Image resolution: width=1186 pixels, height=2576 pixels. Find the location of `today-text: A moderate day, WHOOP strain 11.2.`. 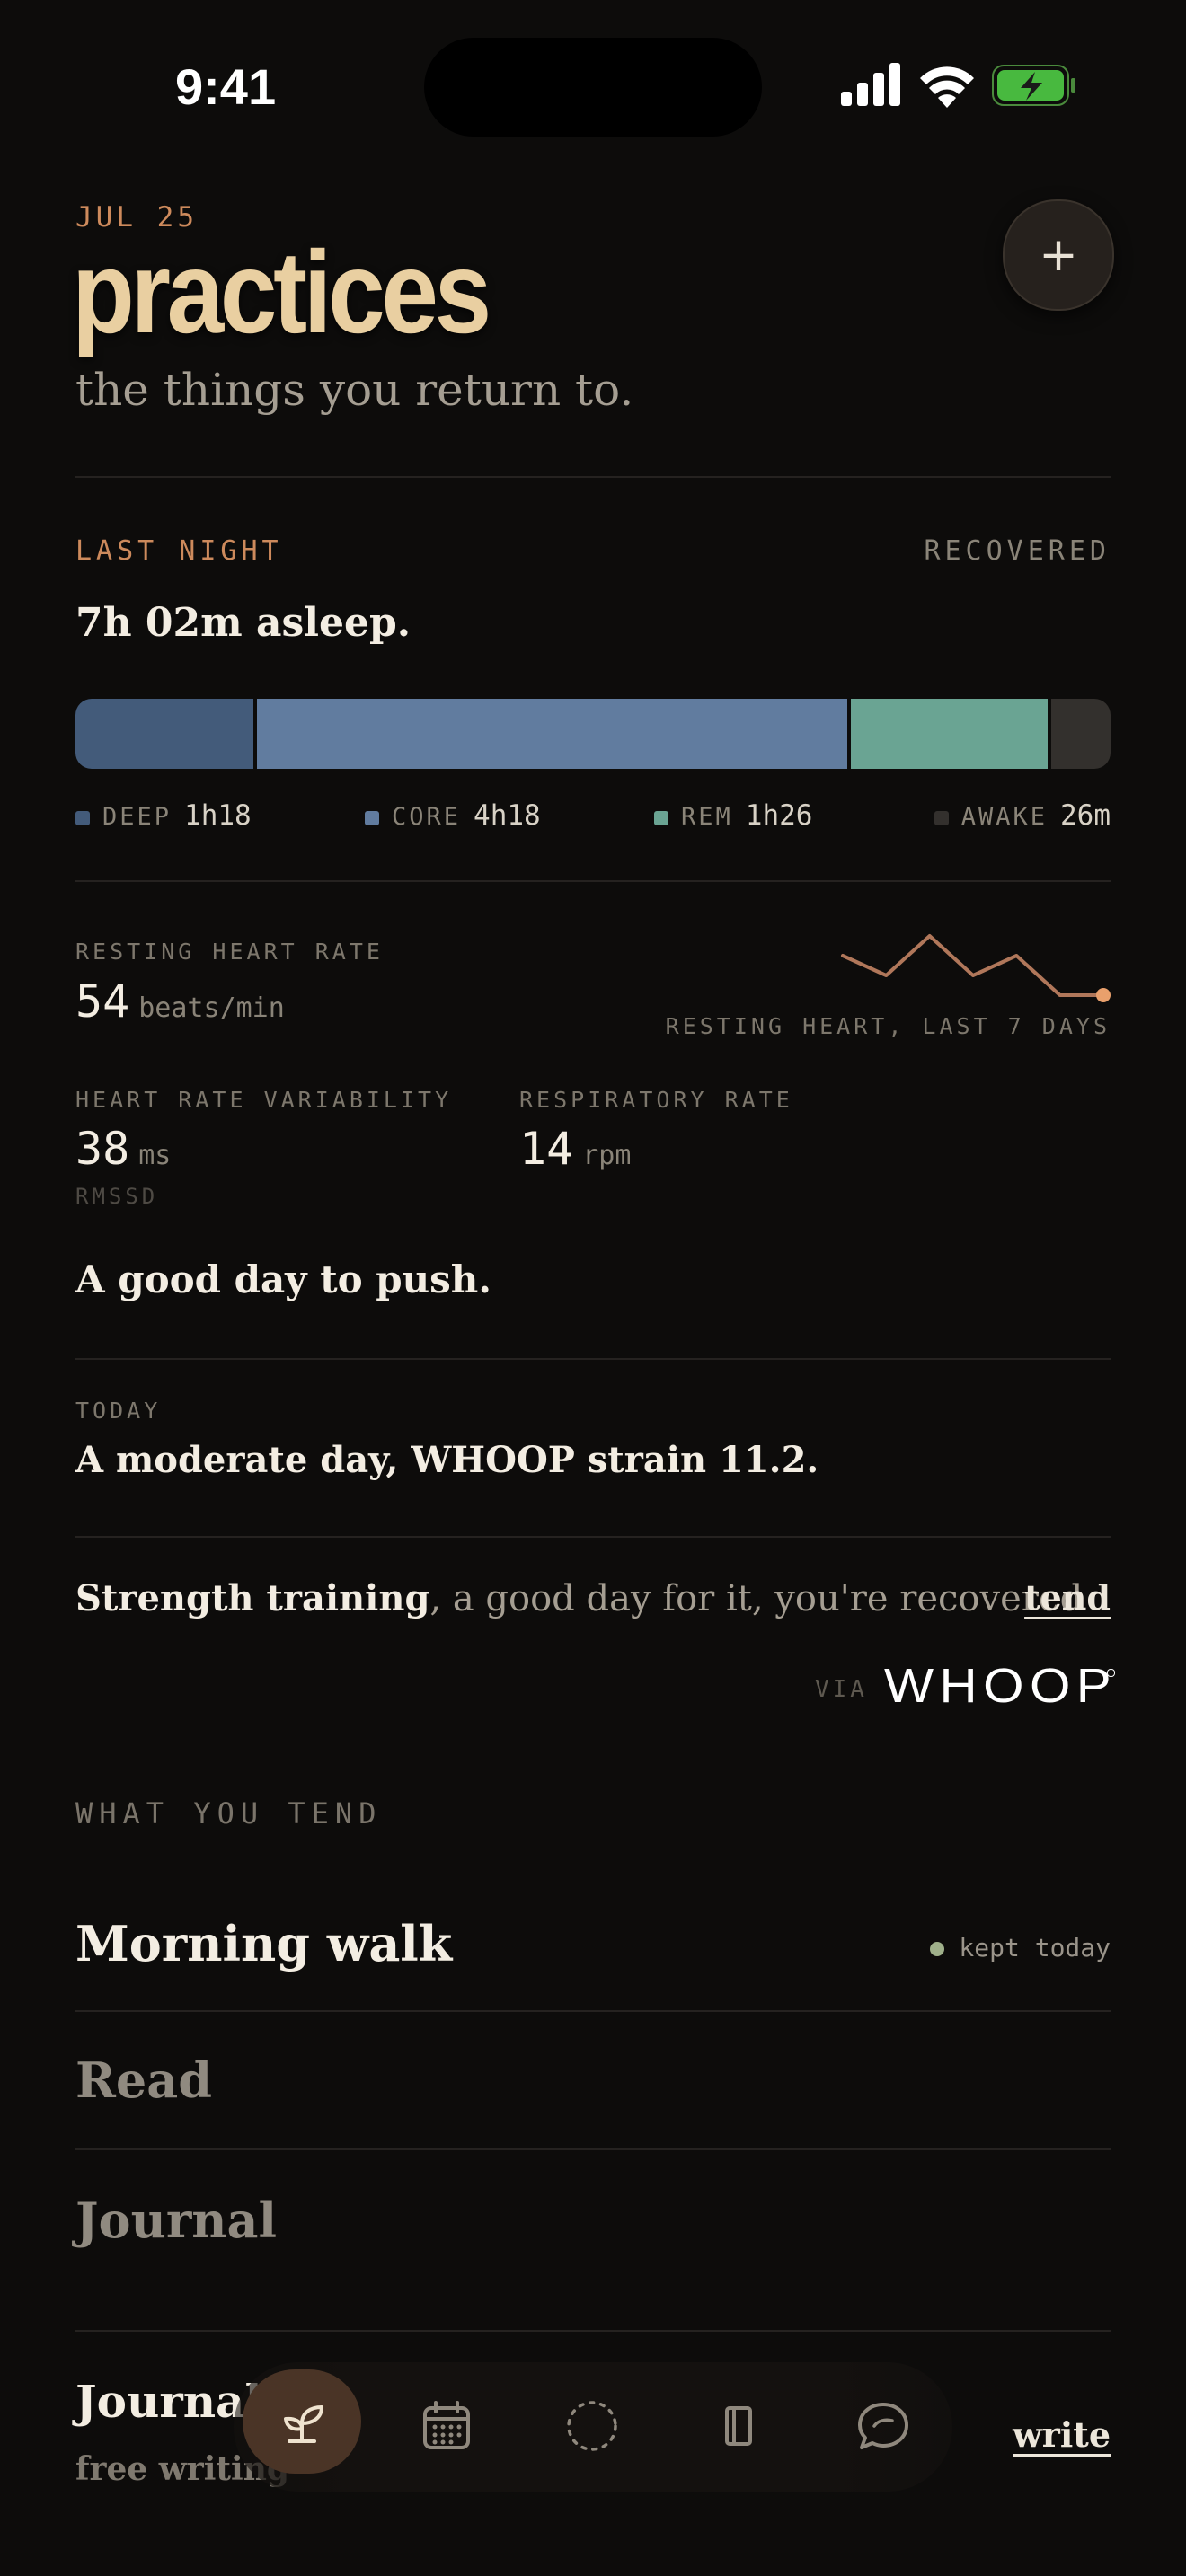

today-text: A moderate day, WHOOP strain 11.2. is located at coordinates (447, 1460).